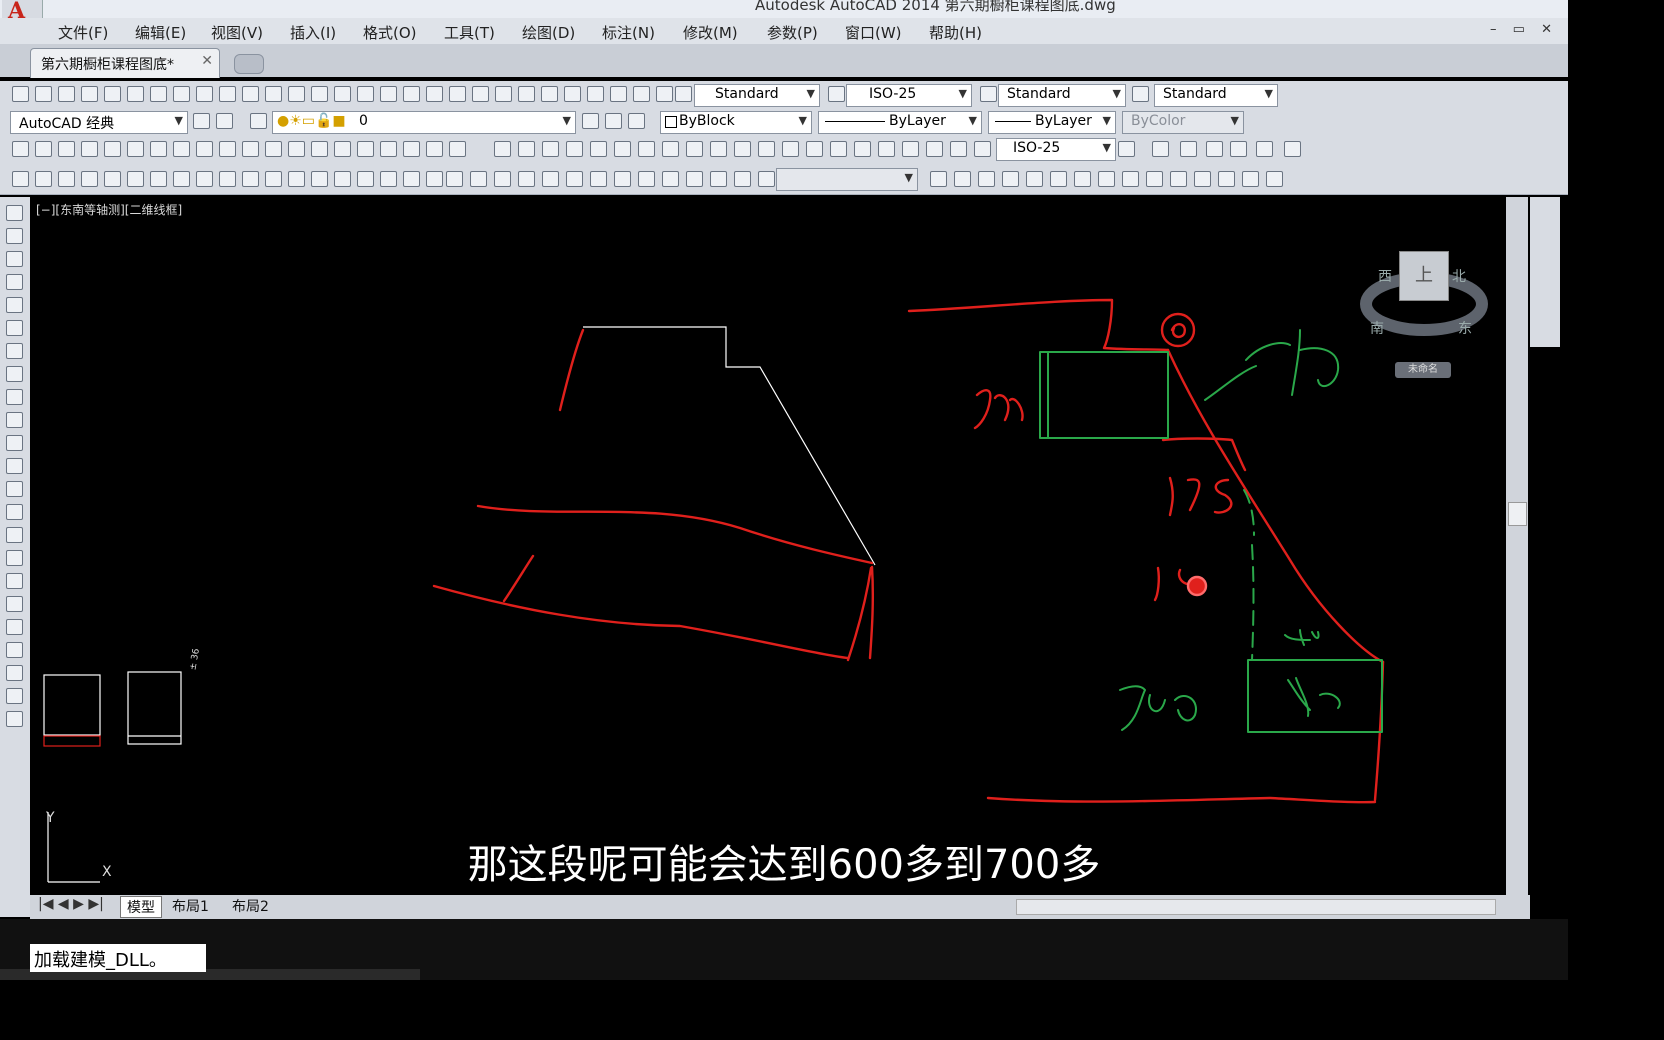 This screenshot has width=1664, height=1040. Describe the element at coordinates (250, 906) in the screenshot. I see `tab-layout2: 布局2` at that location.